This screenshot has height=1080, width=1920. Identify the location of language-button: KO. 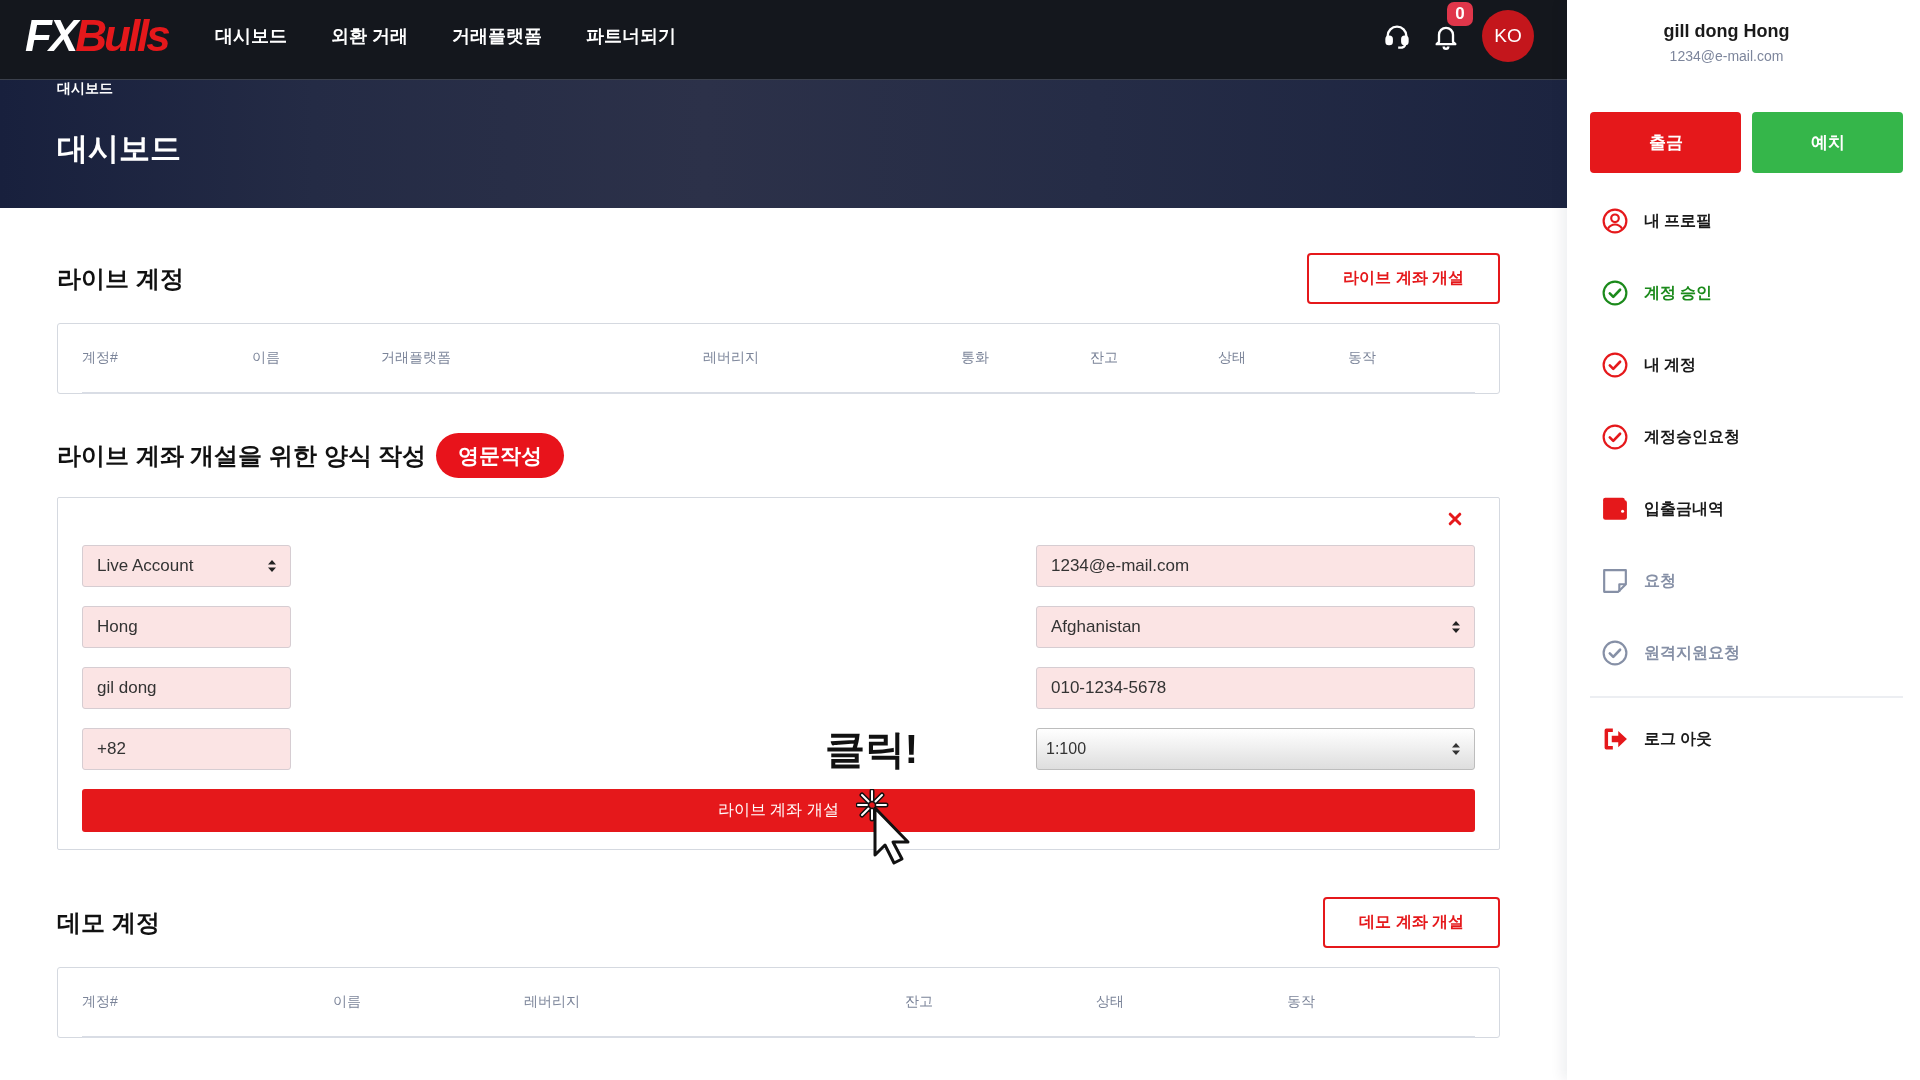
(1508, 35).